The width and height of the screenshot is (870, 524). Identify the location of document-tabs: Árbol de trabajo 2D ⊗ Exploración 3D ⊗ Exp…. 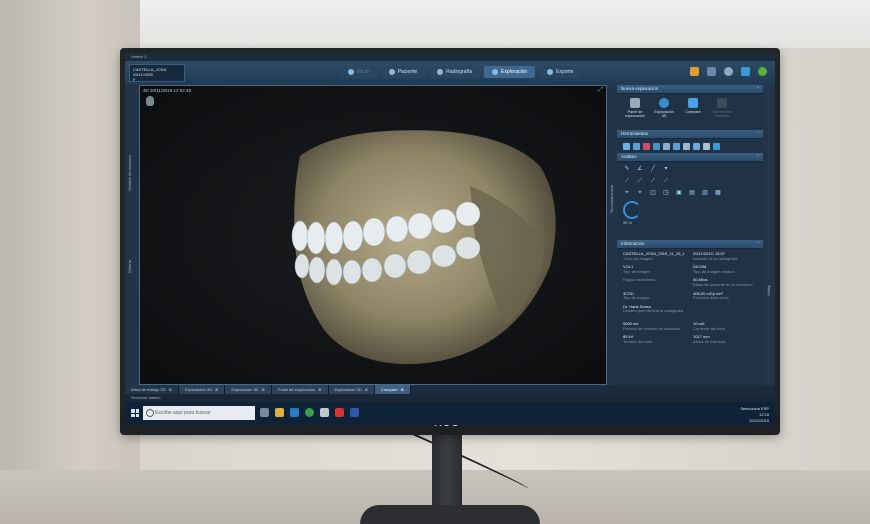
(450, 389).